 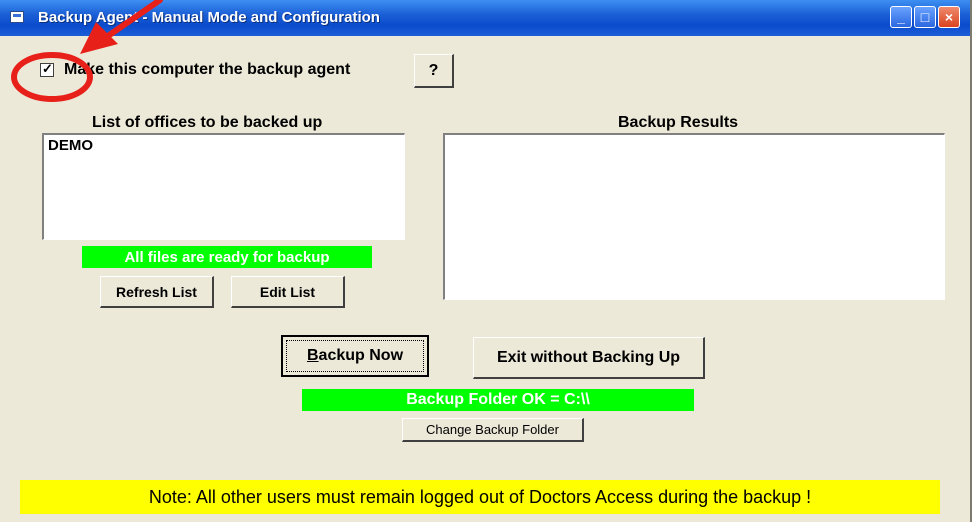 I want to click on annotation-overlay, so click(x=87, y=51).